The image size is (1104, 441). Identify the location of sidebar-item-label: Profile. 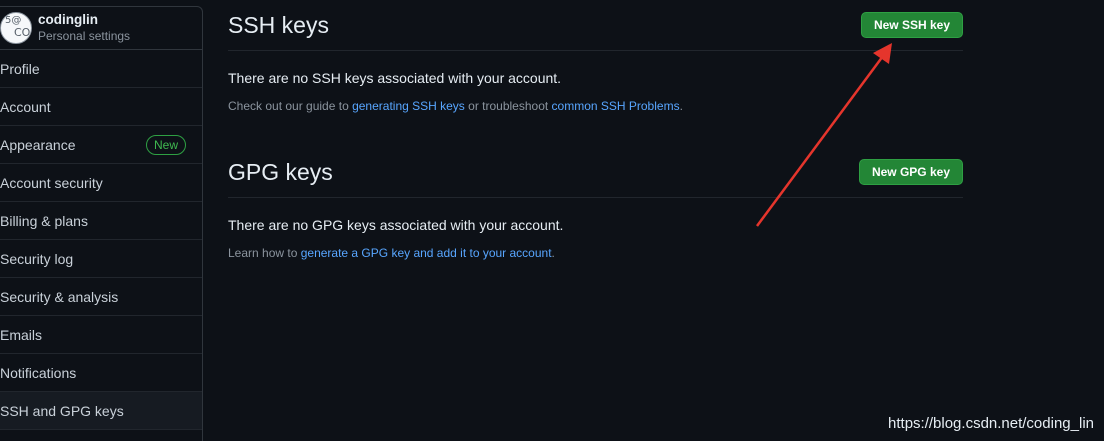
(20, 68).